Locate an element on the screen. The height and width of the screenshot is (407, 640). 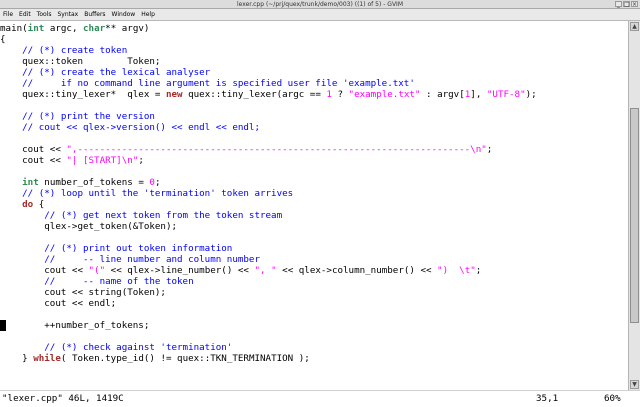
code-token: qlex->get_token(&Token); is located at coordinates (89, 226).